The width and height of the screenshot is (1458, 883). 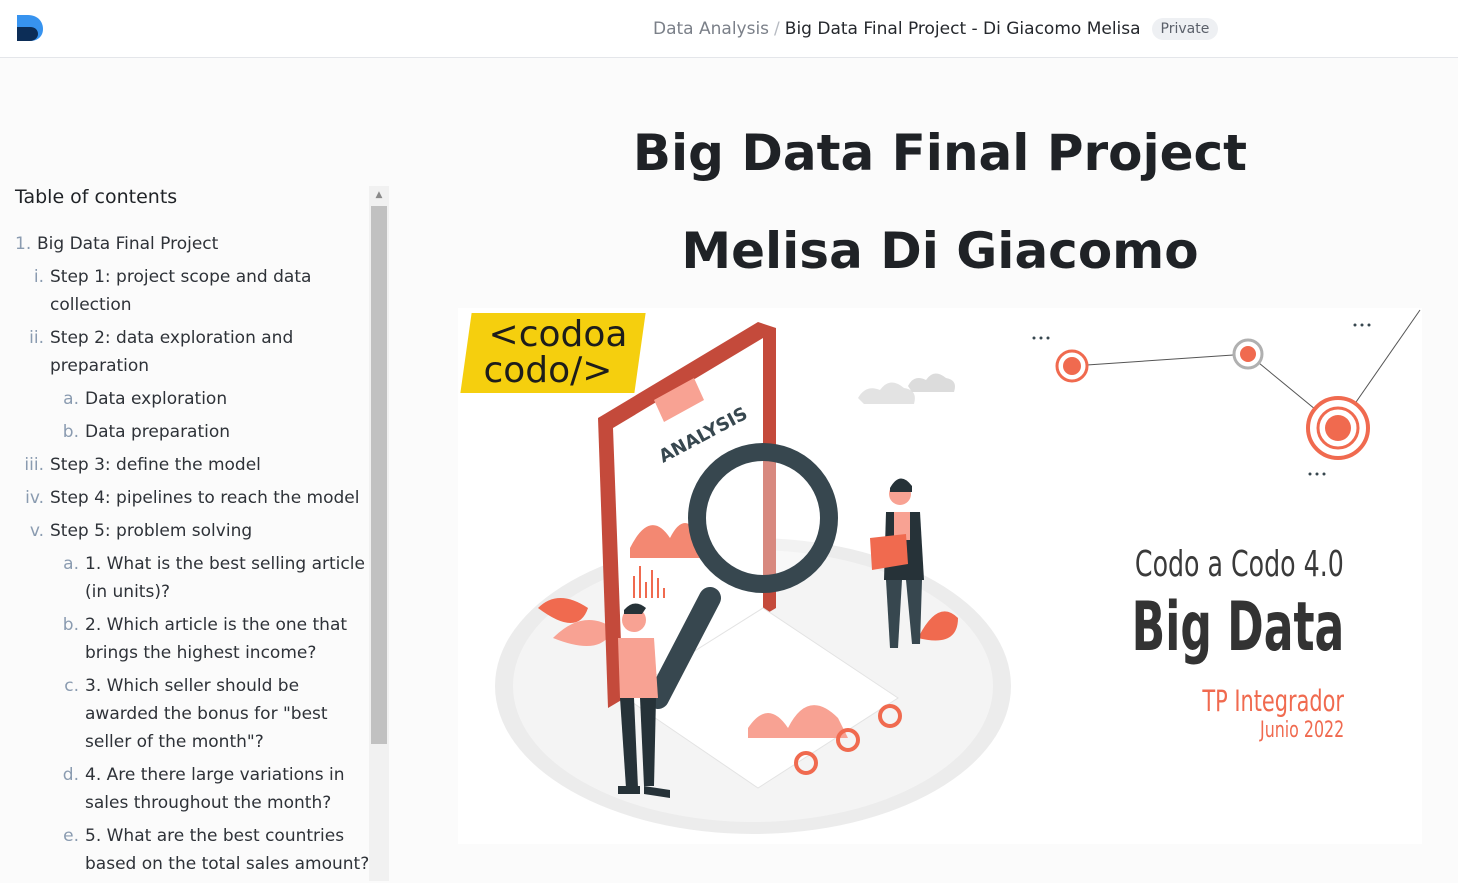 I want to click on toc-item-label: Data exploration, so click(x=156, y=399).